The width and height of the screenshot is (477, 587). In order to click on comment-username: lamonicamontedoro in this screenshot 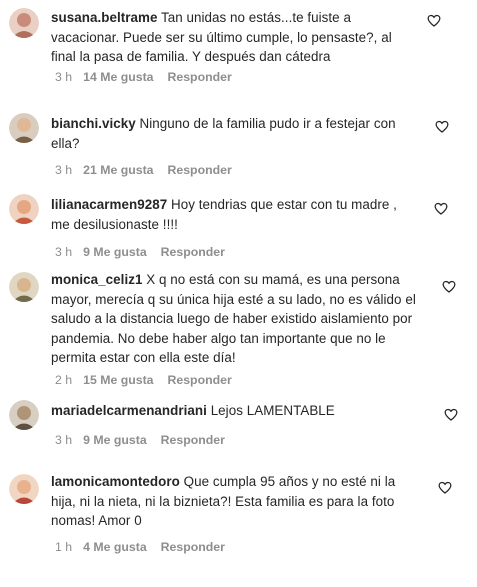, I will do `click(115, 481)`.